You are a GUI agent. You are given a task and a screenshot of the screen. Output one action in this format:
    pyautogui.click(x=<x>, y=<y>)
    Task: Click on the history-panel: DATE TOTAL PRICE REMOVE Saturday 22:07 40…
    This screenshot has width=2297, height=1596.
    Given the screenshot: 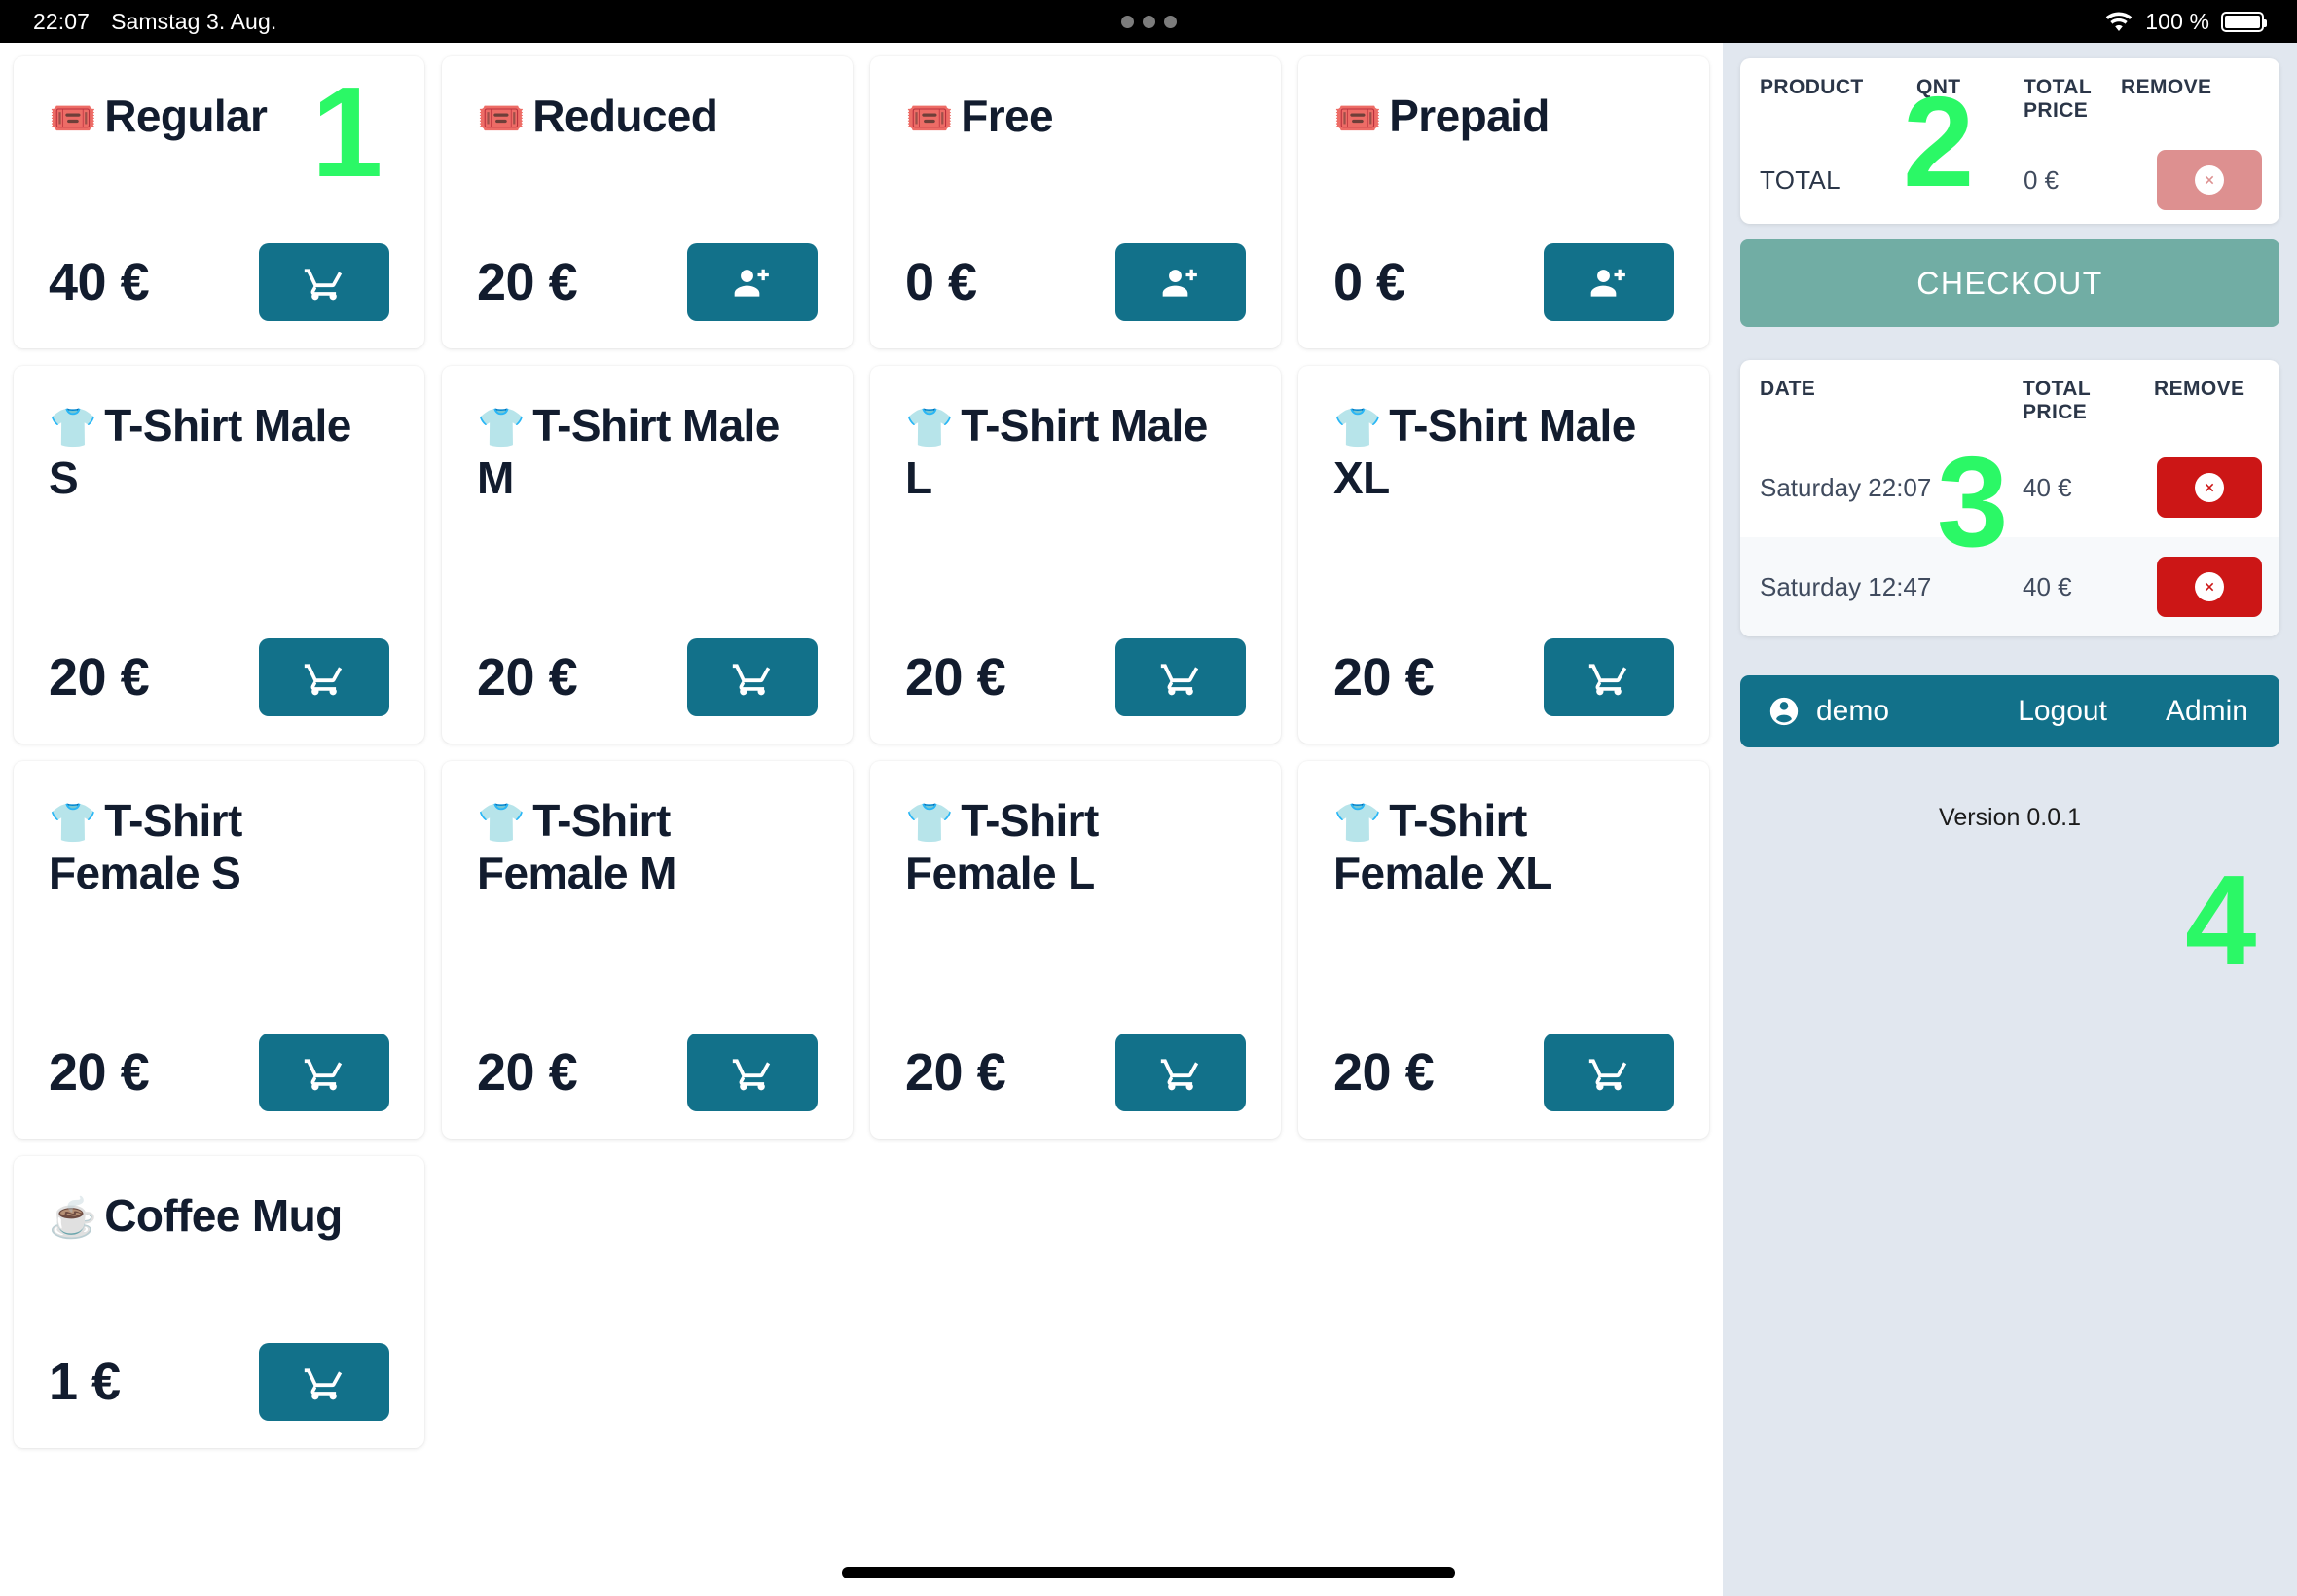 What is the action you would take?
    pyautogui.click(x=2009, y=498)
    